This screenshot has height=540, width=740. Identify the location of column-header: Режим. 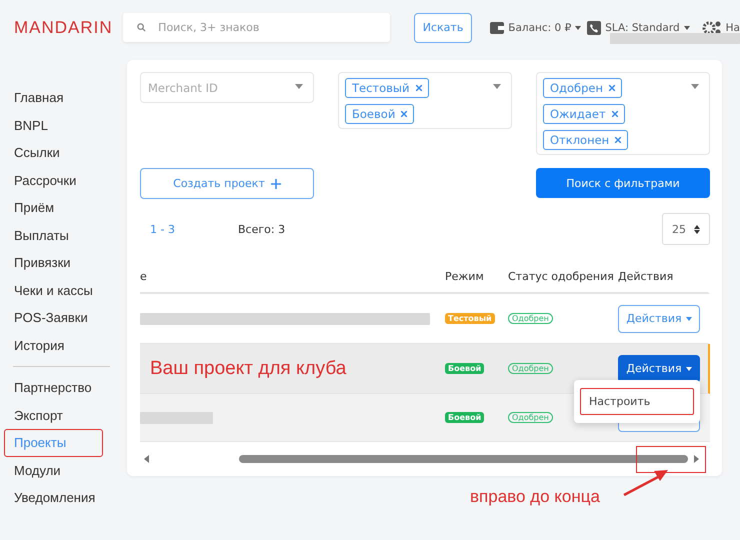
(465, 276).